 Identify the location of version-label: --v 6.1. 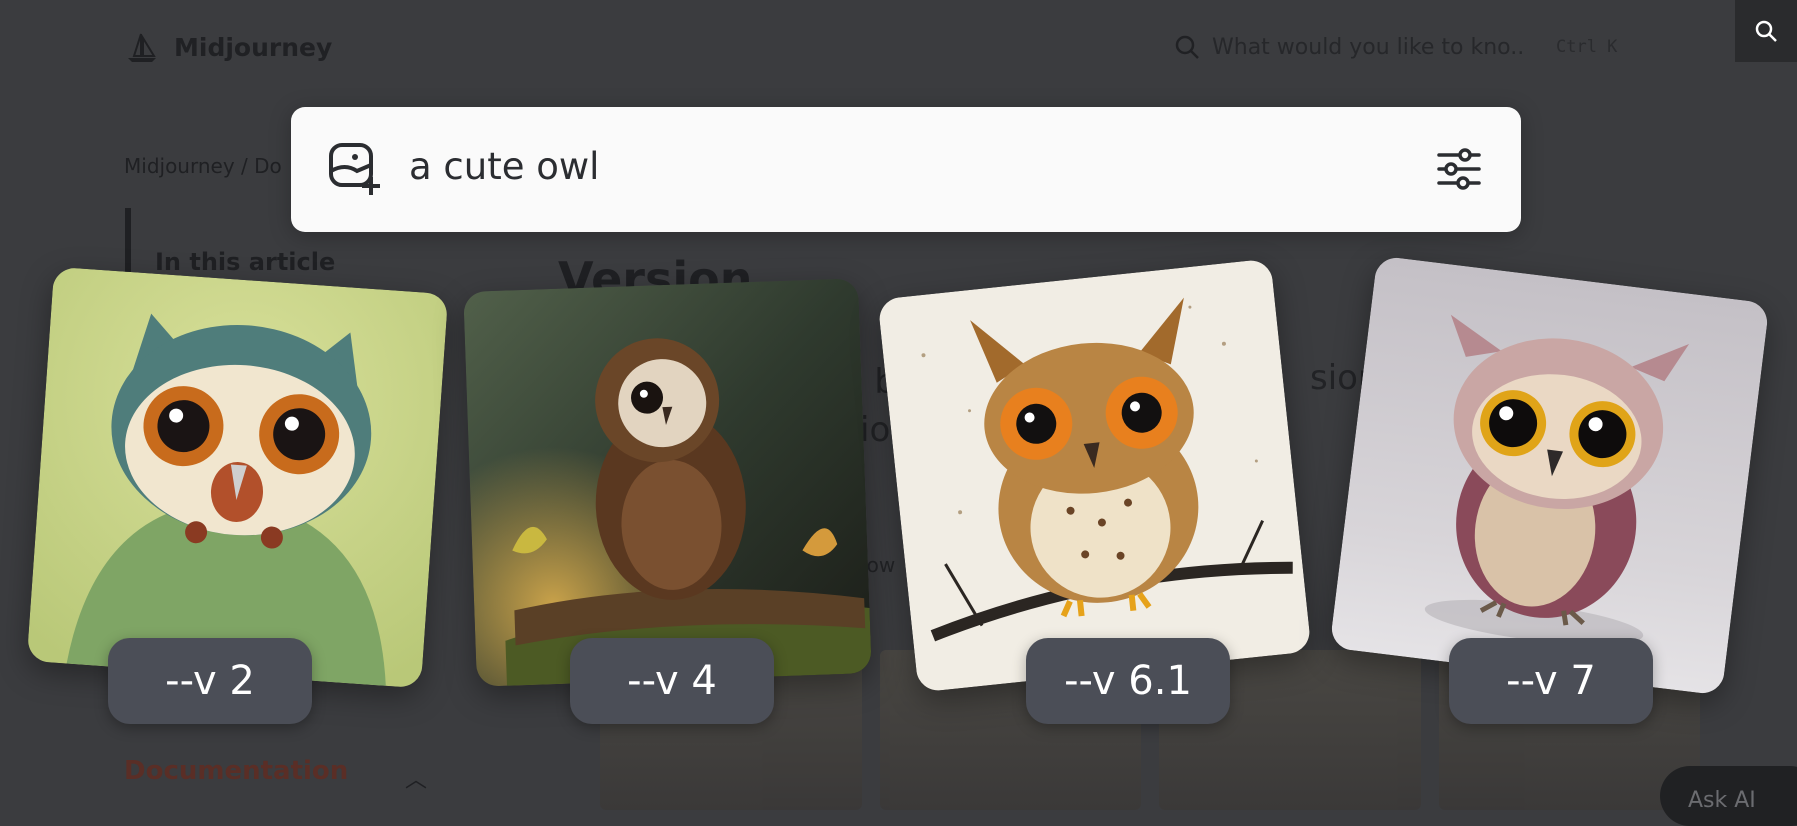
(1128, 681).